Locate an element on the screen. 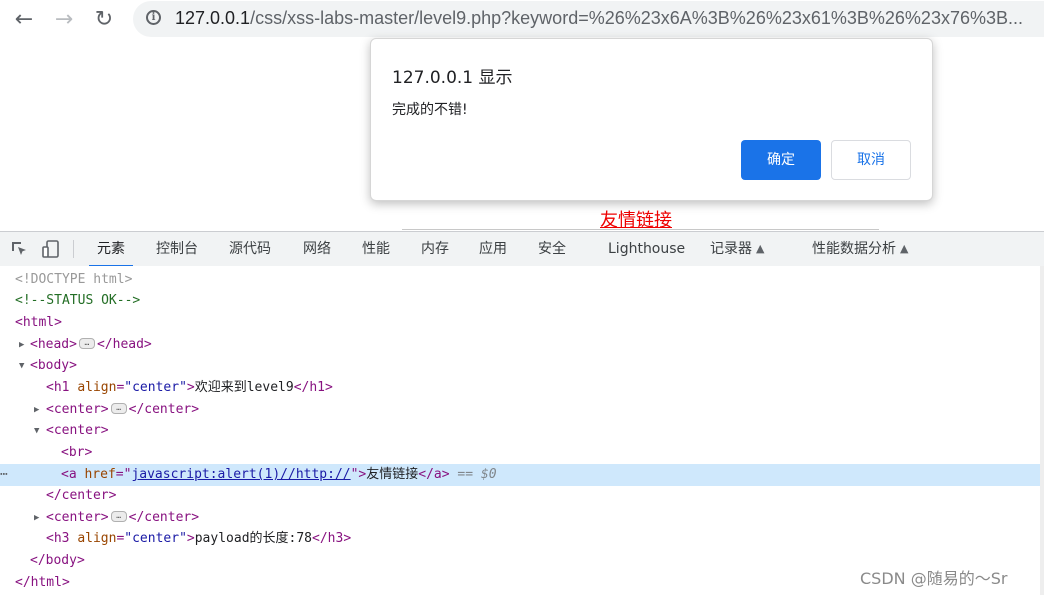 The width and height of the screenshot is (1044, 595). inspect-element-icon is located at coordinates (19, 249).